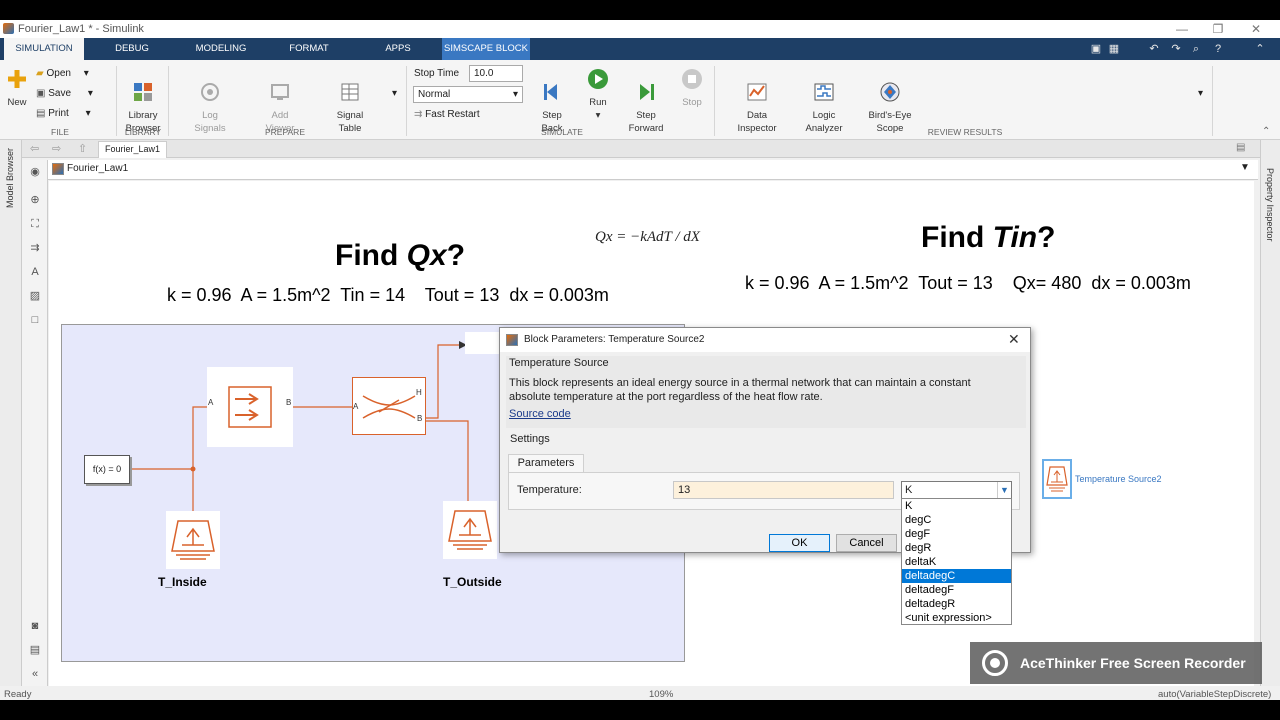 The width and height of the screenshot is (1280, 720). What do you see at coordinates (434, 94) in the screenshot?
I see `simulation-mode-value: Normal` at bounding box center [434, 94].